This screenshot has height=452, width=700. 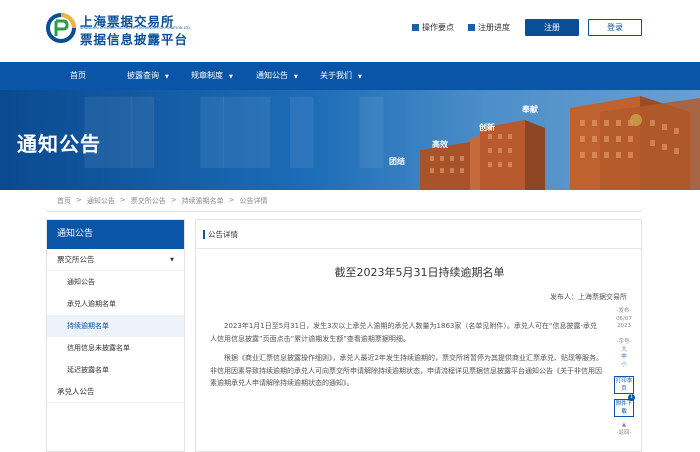 What do you see at coordinates (115, 392) in the screenshot?
I see `sidebar-group-acceptor-notices: 承兑人公告` at bounding box center [115, 392].